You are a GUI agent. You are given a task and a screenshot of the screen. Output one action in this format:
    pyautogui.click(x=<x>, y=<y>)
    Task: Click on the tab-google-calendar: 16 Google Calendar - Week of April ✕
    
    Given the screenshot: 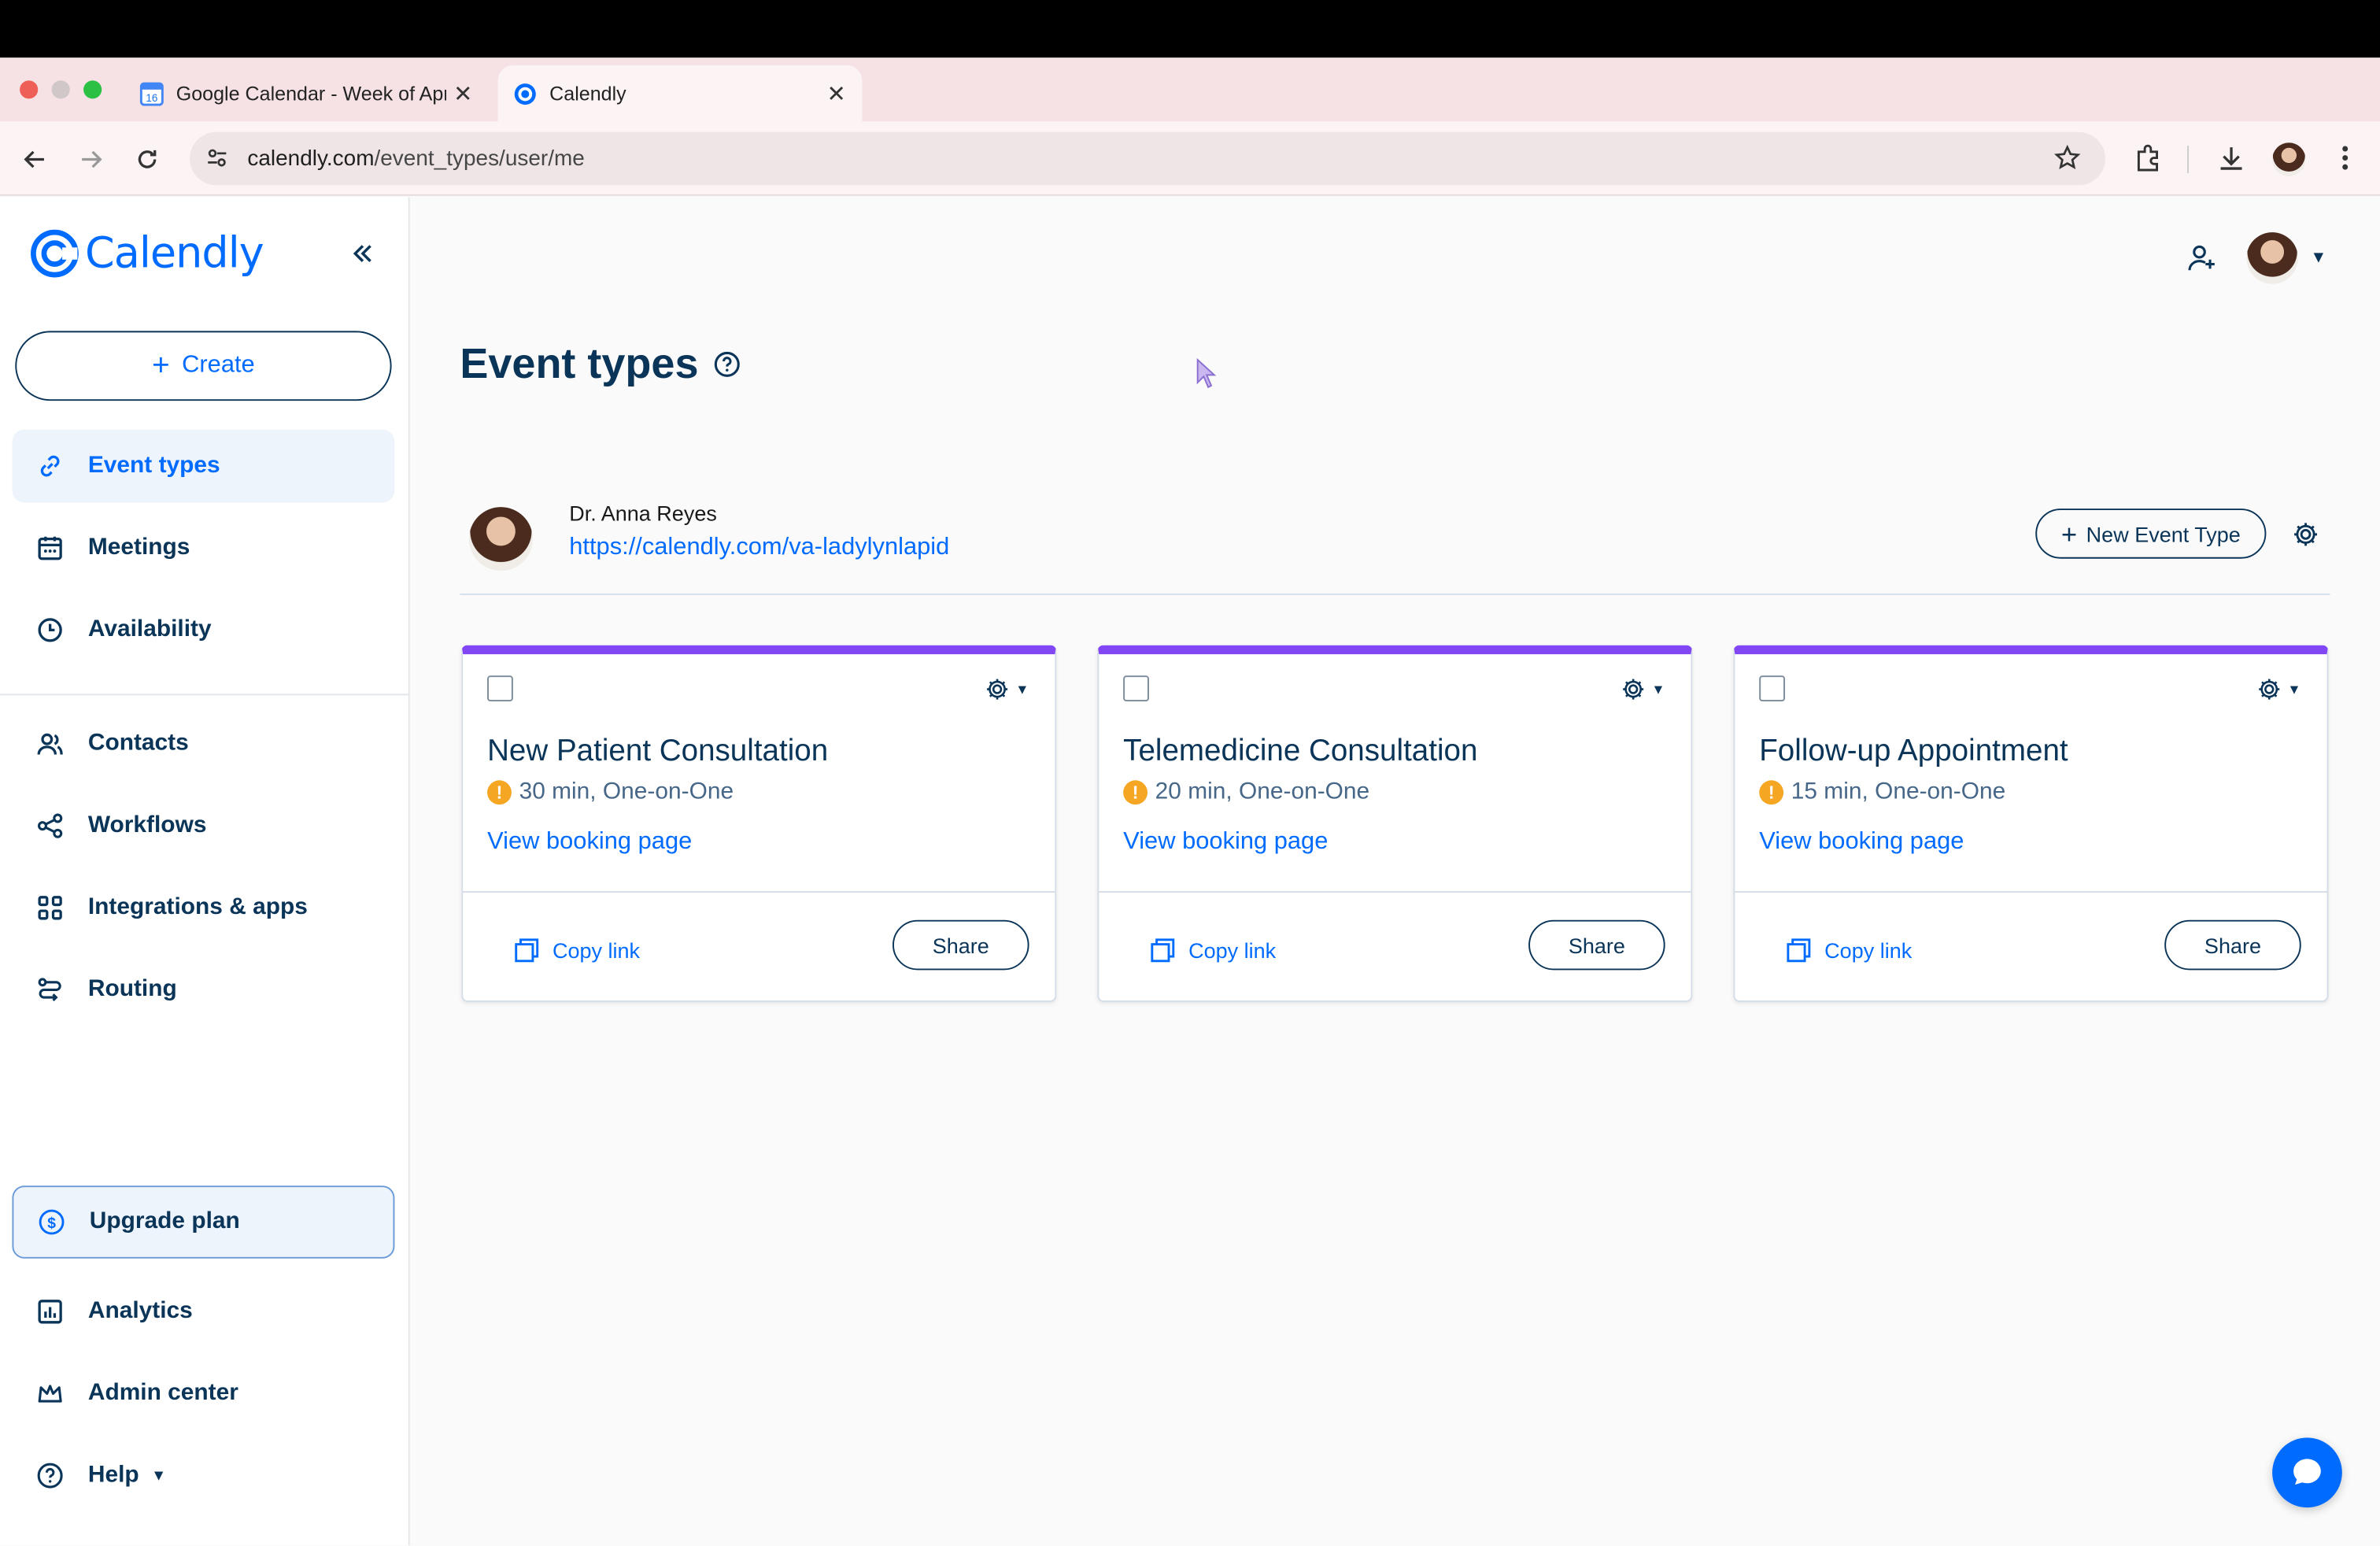 What is the action you would take?
    pyautogui.click(x=306, y=93)
    